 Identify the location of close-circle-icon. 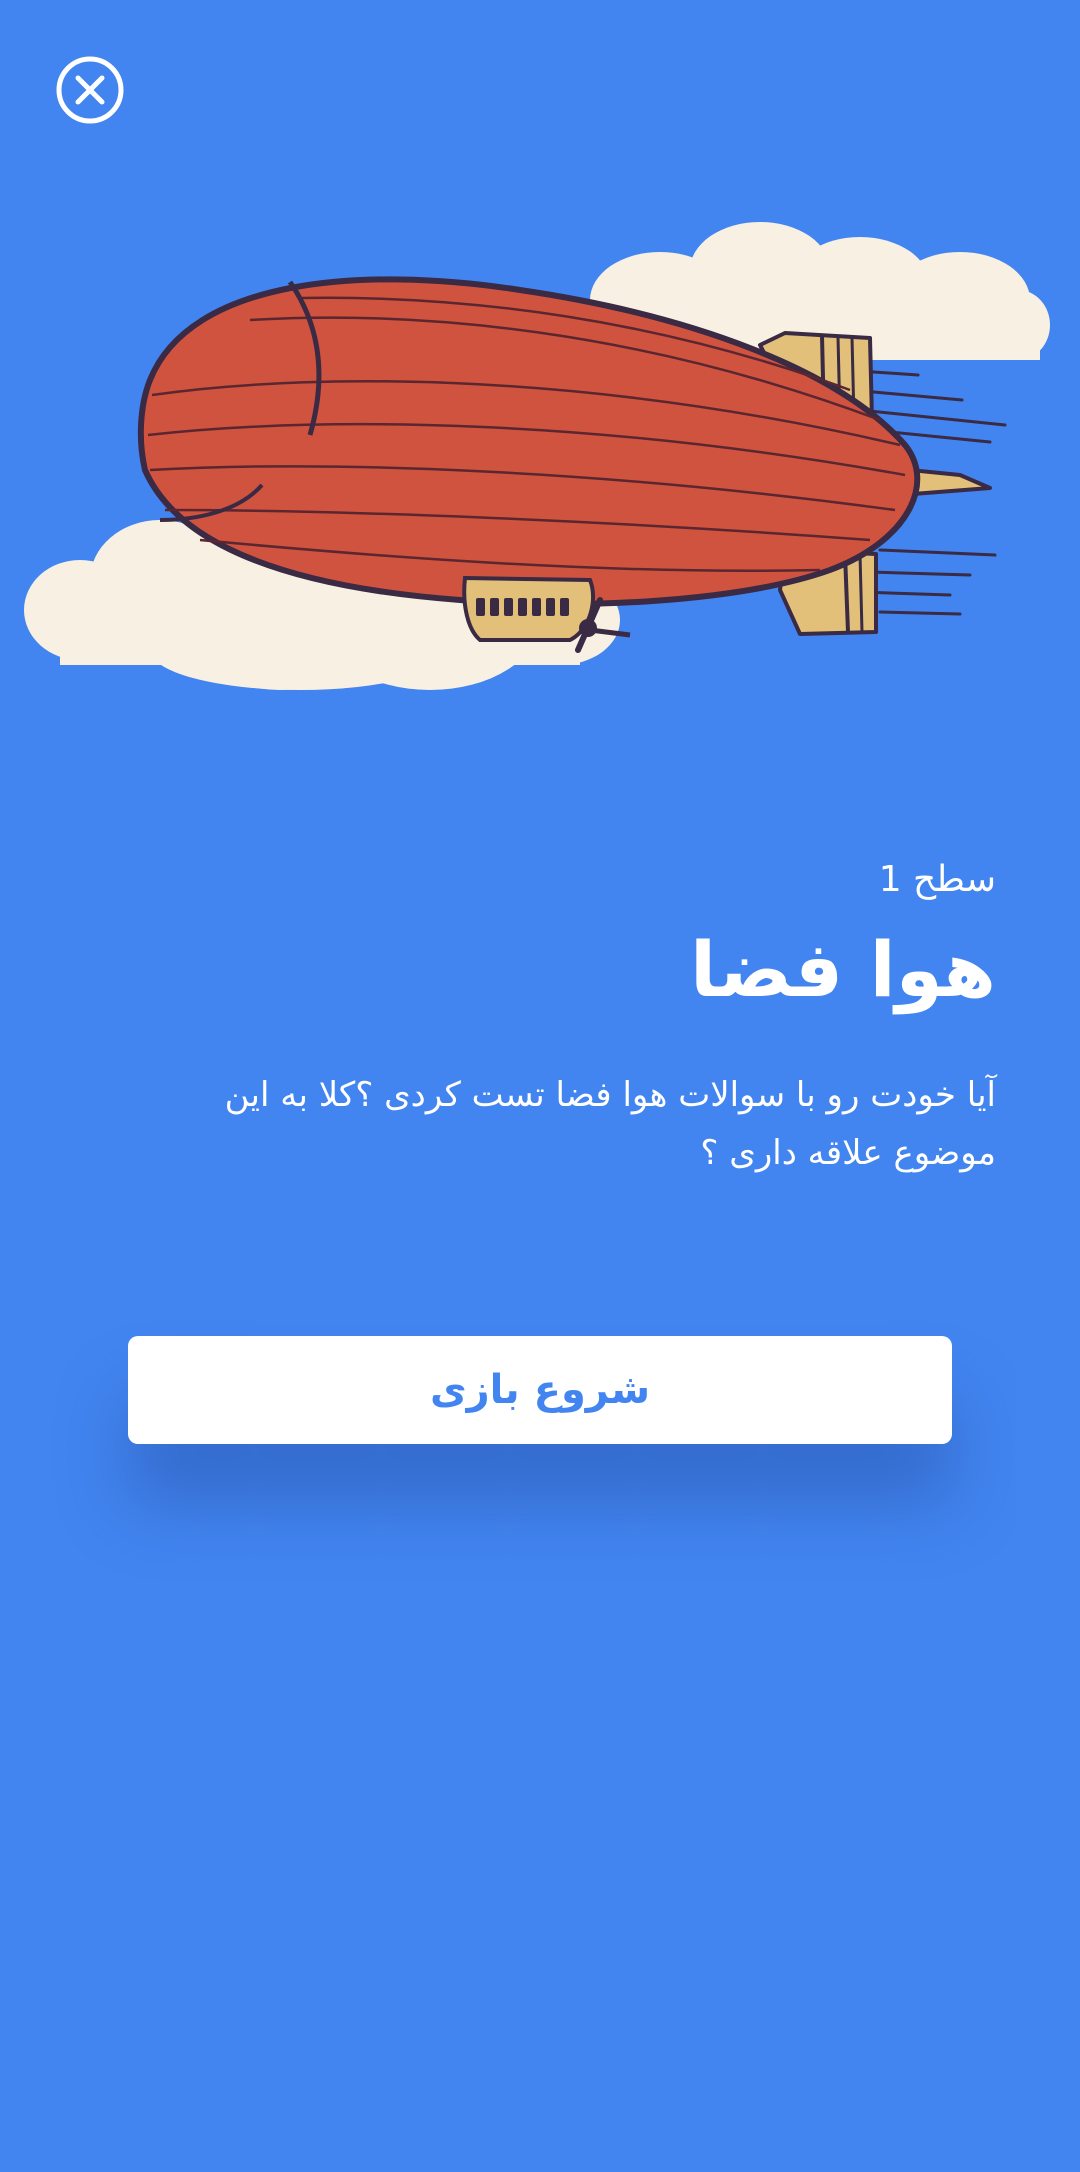
(90, 90).